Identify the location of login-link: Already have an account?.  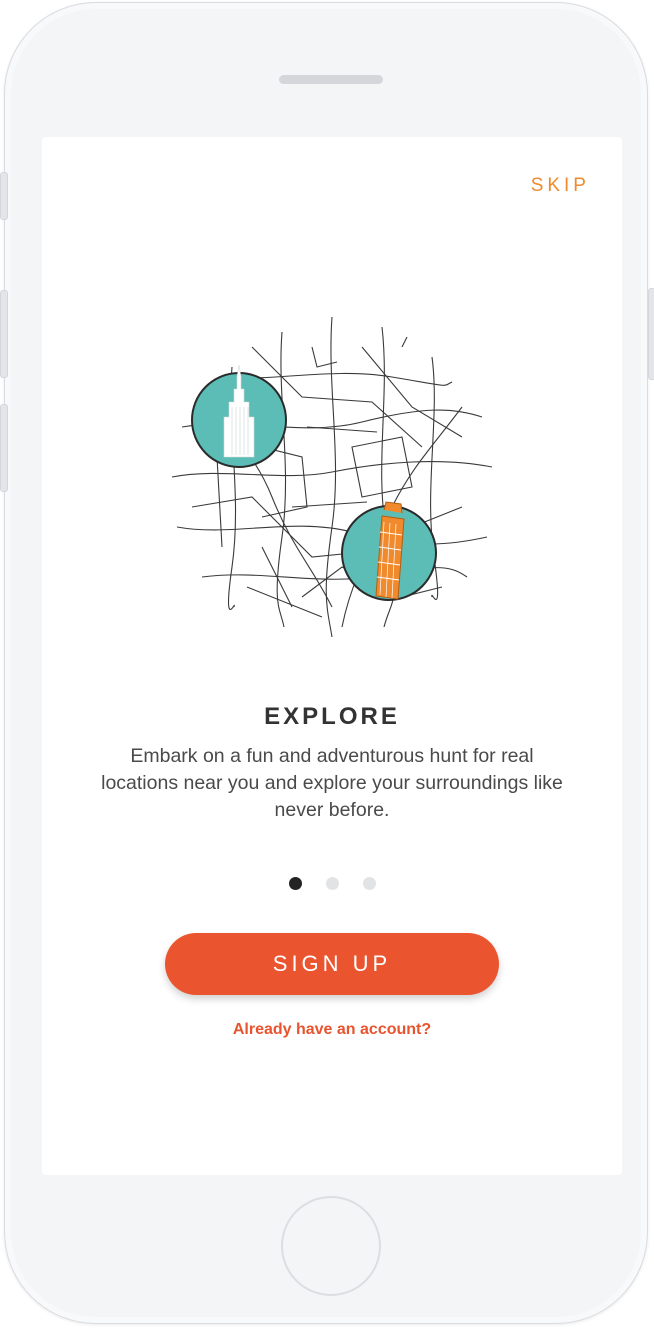
(332, 1030).